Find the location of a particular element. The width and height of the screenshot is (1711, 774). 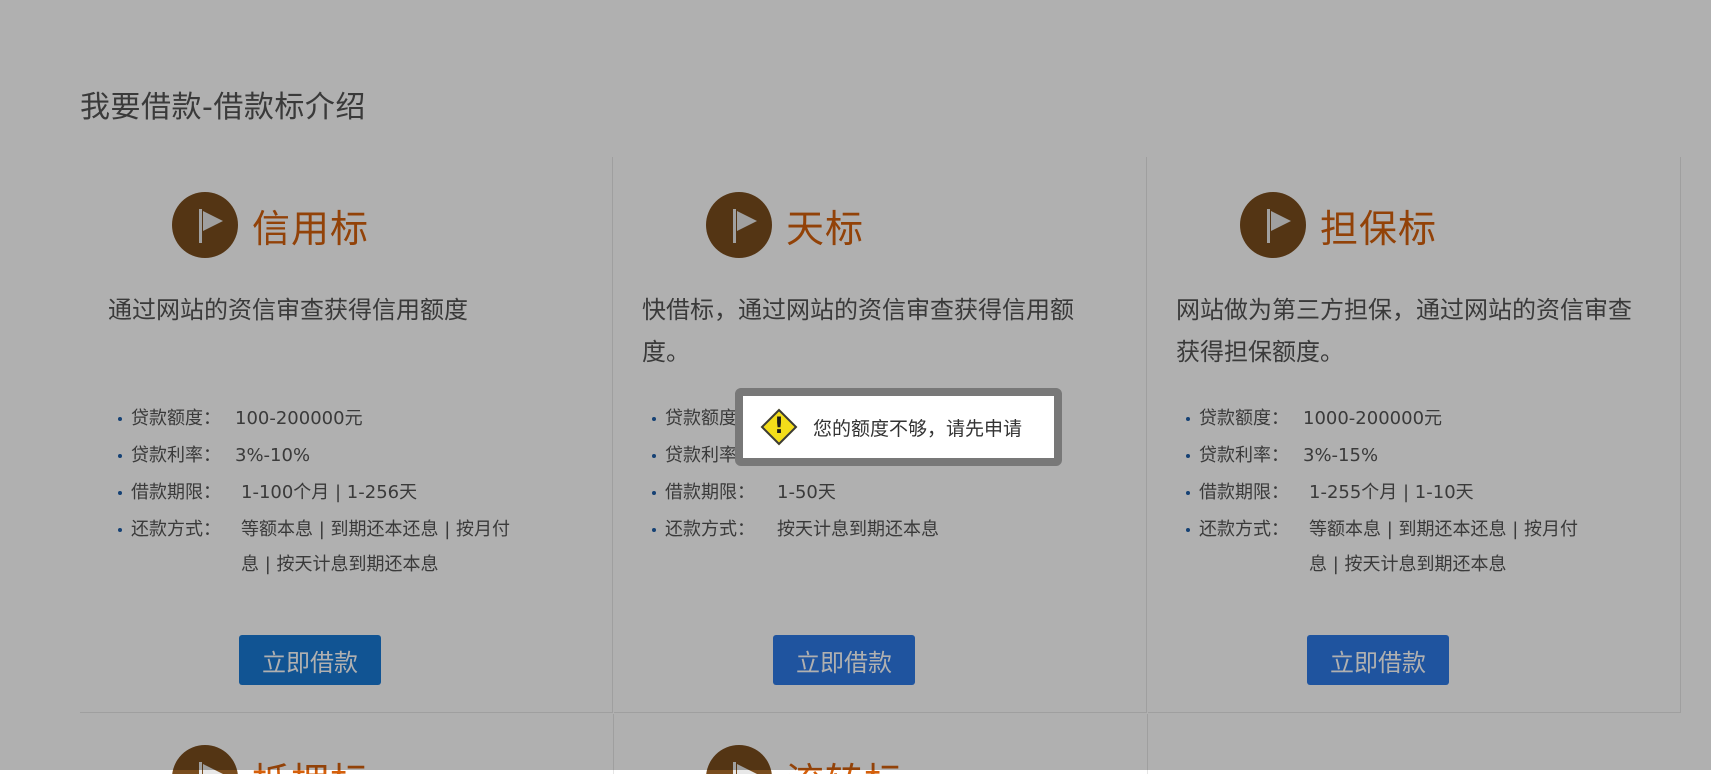

alert-message: 您的额度不够，请先申请 is located at coordinates (917, 427).